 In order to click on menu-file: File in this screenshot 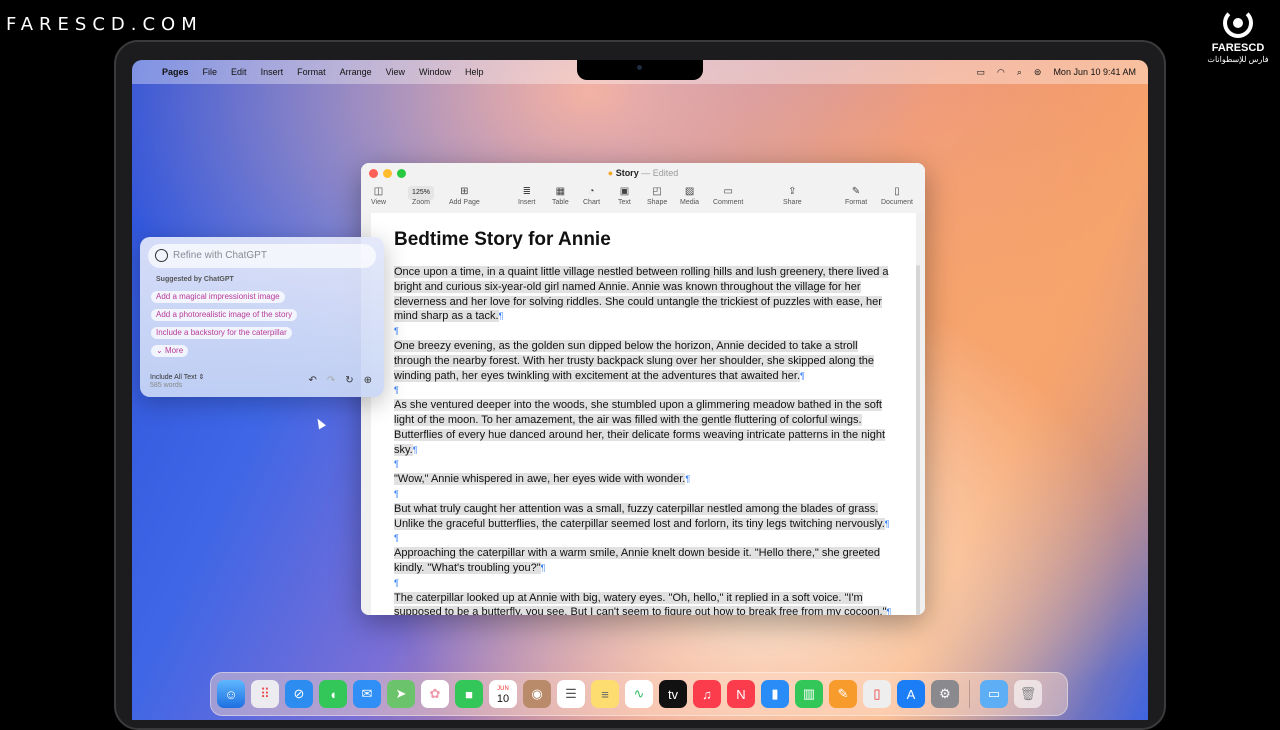, I will do `click(210, 72)`.